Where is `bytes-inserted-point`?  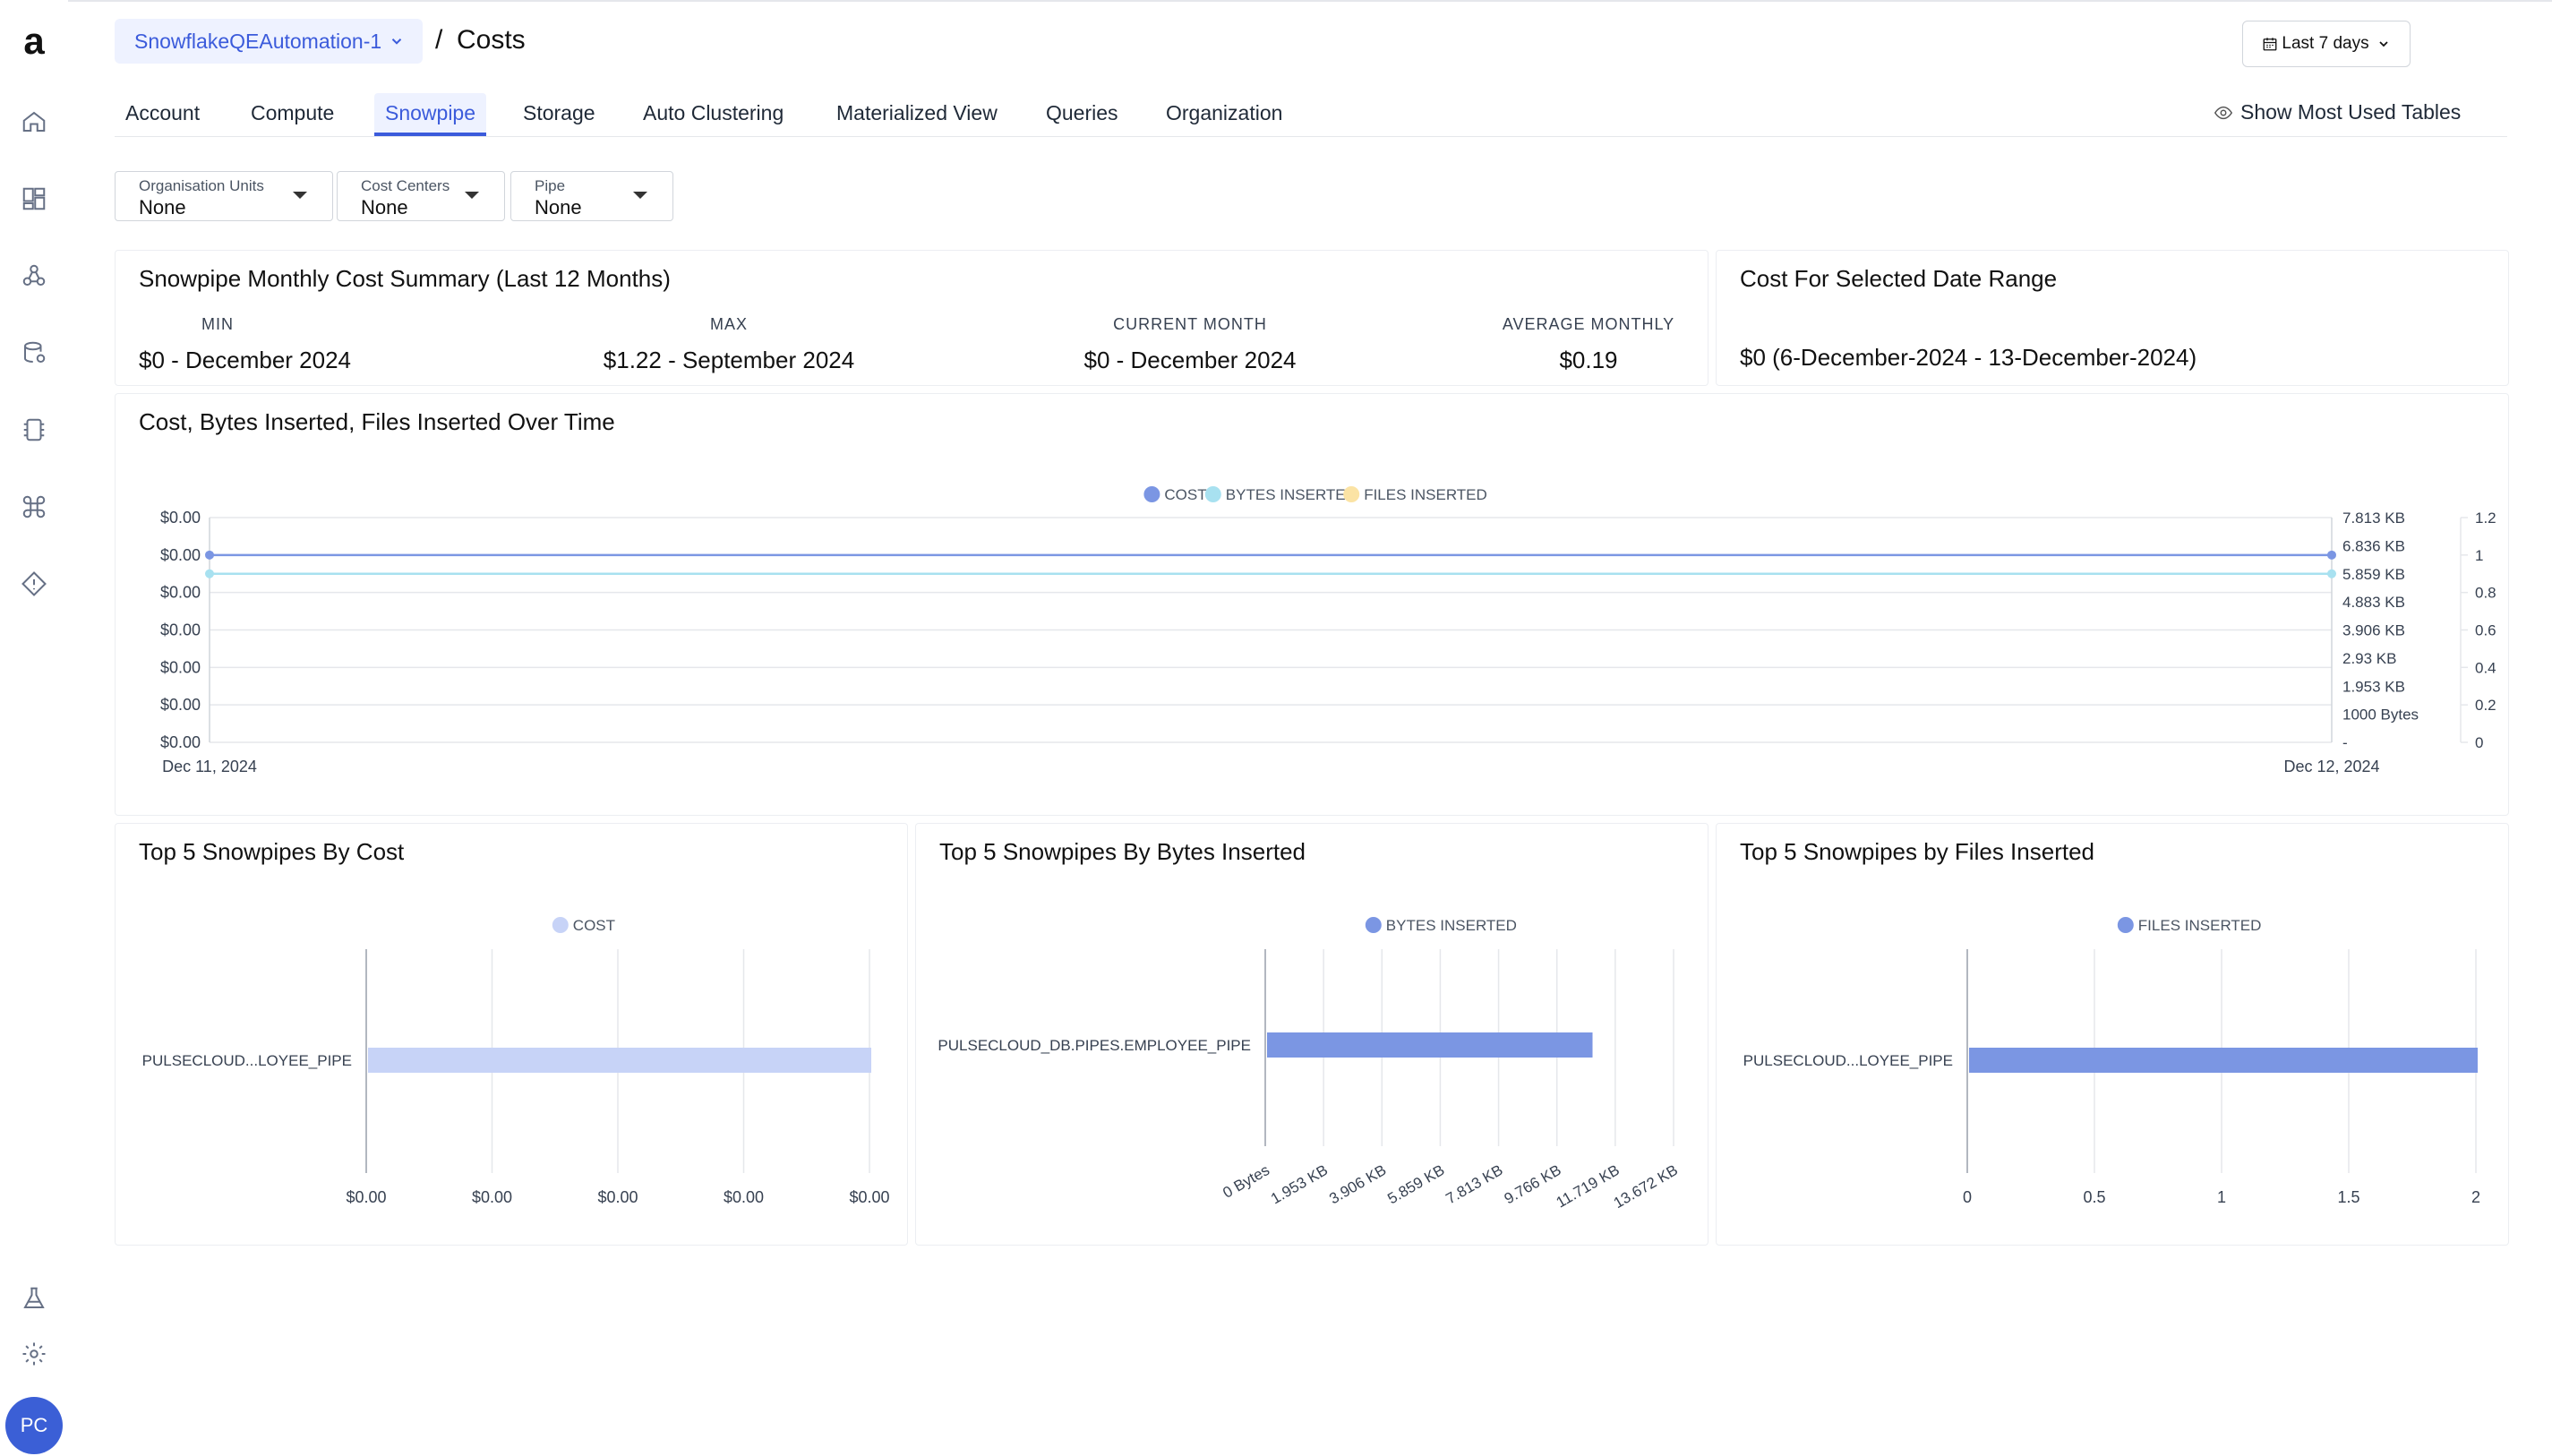 bytes-inserted-point is located at coordinates (2331, 573).